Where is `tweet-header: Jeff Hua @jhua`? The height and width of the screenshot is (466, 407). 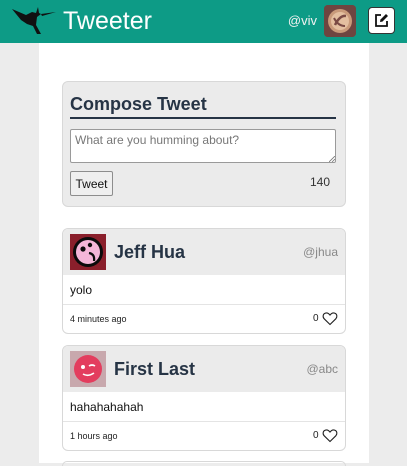
tweet-header: Jeff Hua @jhua is located at coordinates (204, 252).